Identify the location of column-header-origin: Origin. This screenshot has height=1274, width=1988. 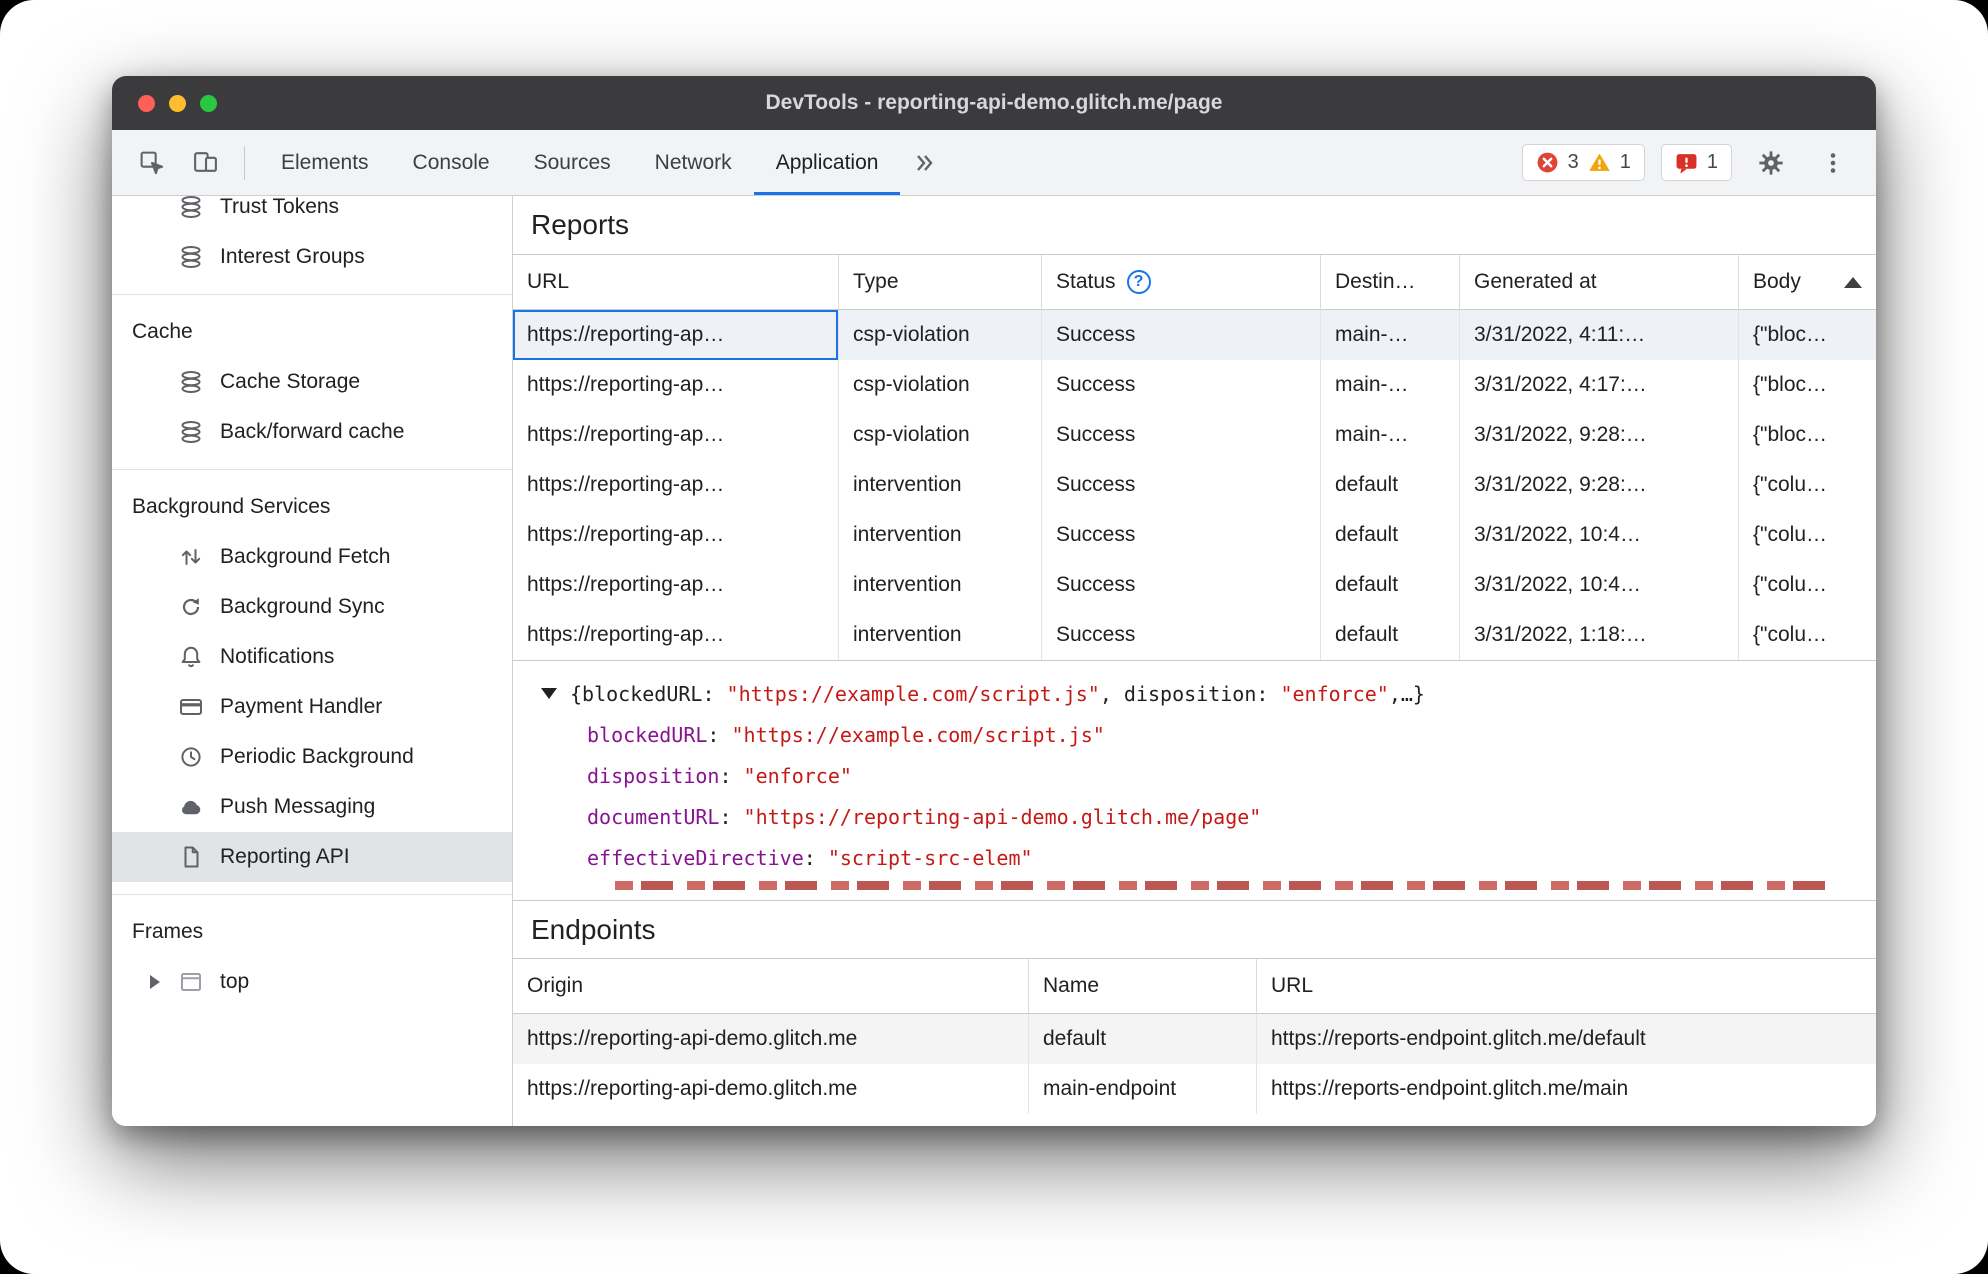
(771, 986).